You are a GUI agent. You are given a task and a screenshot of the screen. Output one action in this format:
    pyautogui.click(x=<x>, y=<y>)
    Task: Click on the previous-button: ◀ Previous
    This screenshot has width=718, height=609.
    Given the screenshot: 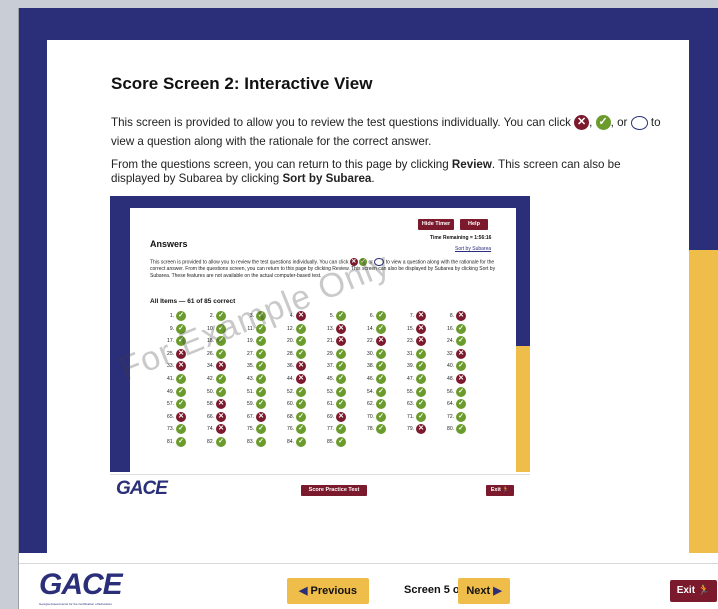 What is the action you would take?
    pyautogui.click(x=328, y=591)
    